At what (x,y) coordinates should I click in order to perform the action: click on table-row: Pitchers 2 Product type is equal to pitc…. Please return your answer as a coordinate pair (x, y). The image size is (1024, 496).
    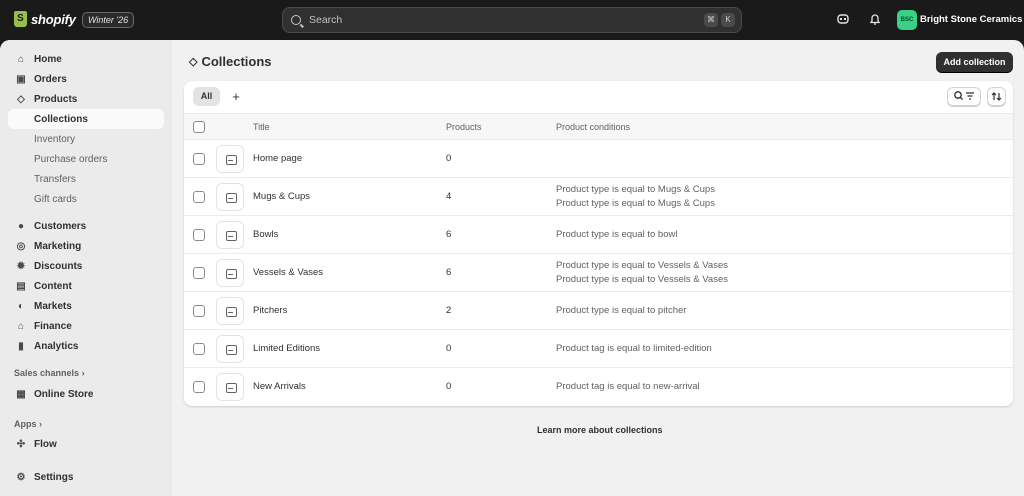
    Looking at the image, I should click on (598, 311).